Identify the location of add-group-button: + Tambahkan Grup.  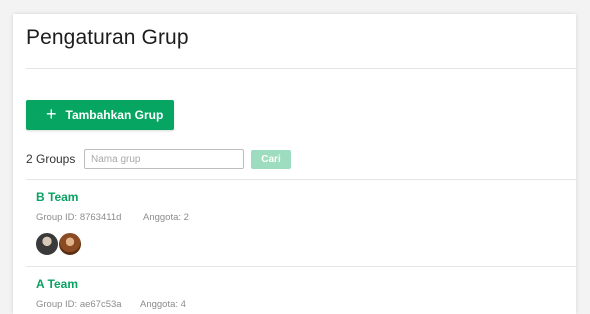
(100, 115).